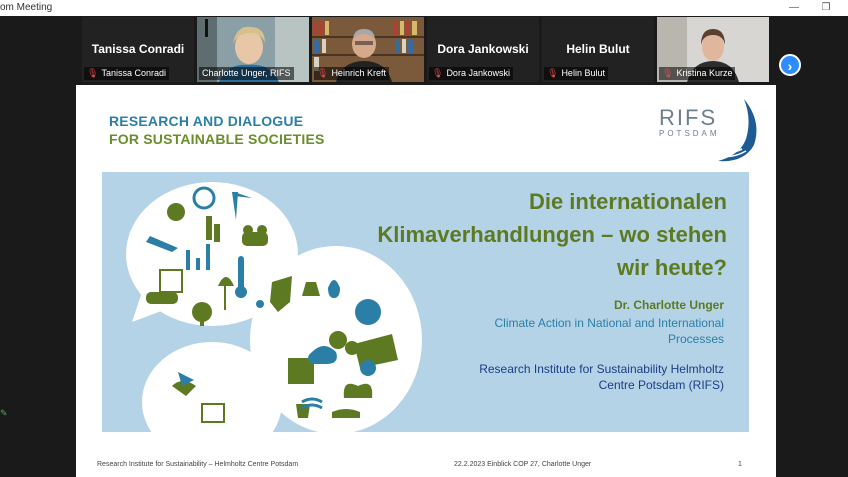 The image size is (848, 477). What do you see at coordinates (583, 73) in the screenshot?
I see `participant-name: Helin Bulut` at bounding box center [583, 73].